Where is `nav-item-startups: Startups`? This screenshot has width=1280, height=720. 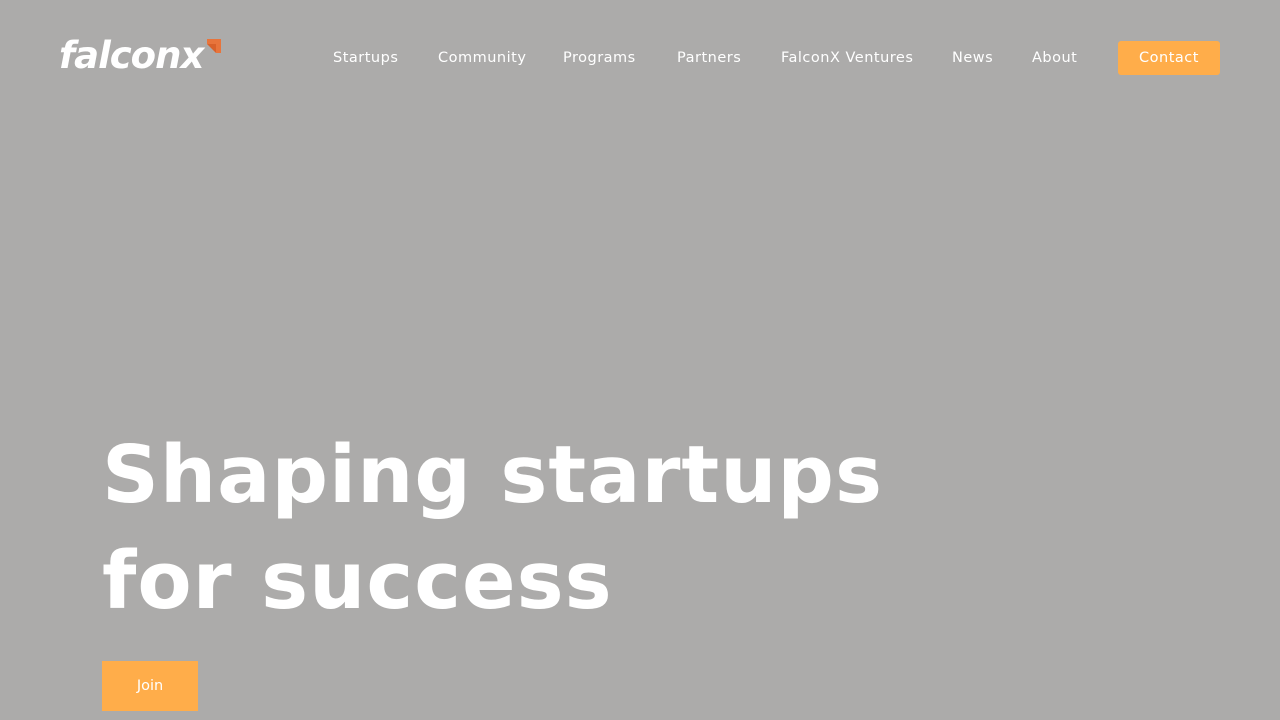 nav-item-startups: Startups is located at coordinates (365, 58).